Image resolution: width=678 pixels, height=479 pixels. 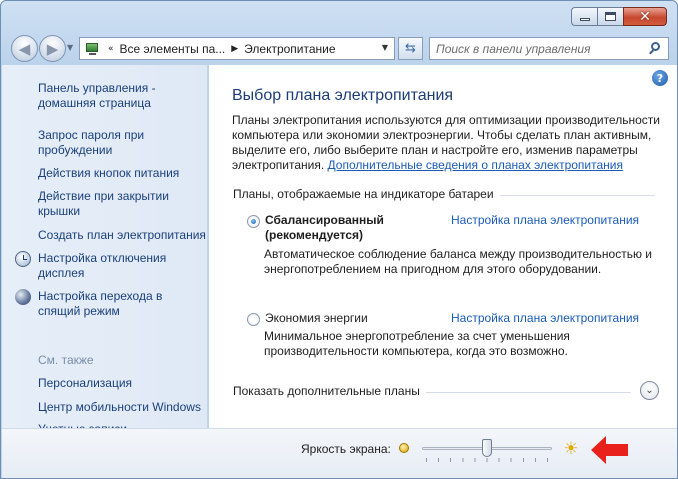 I want to click on sidebar-link-lid-close: Действие при закрытии крышки, so click(x=113, y=204).